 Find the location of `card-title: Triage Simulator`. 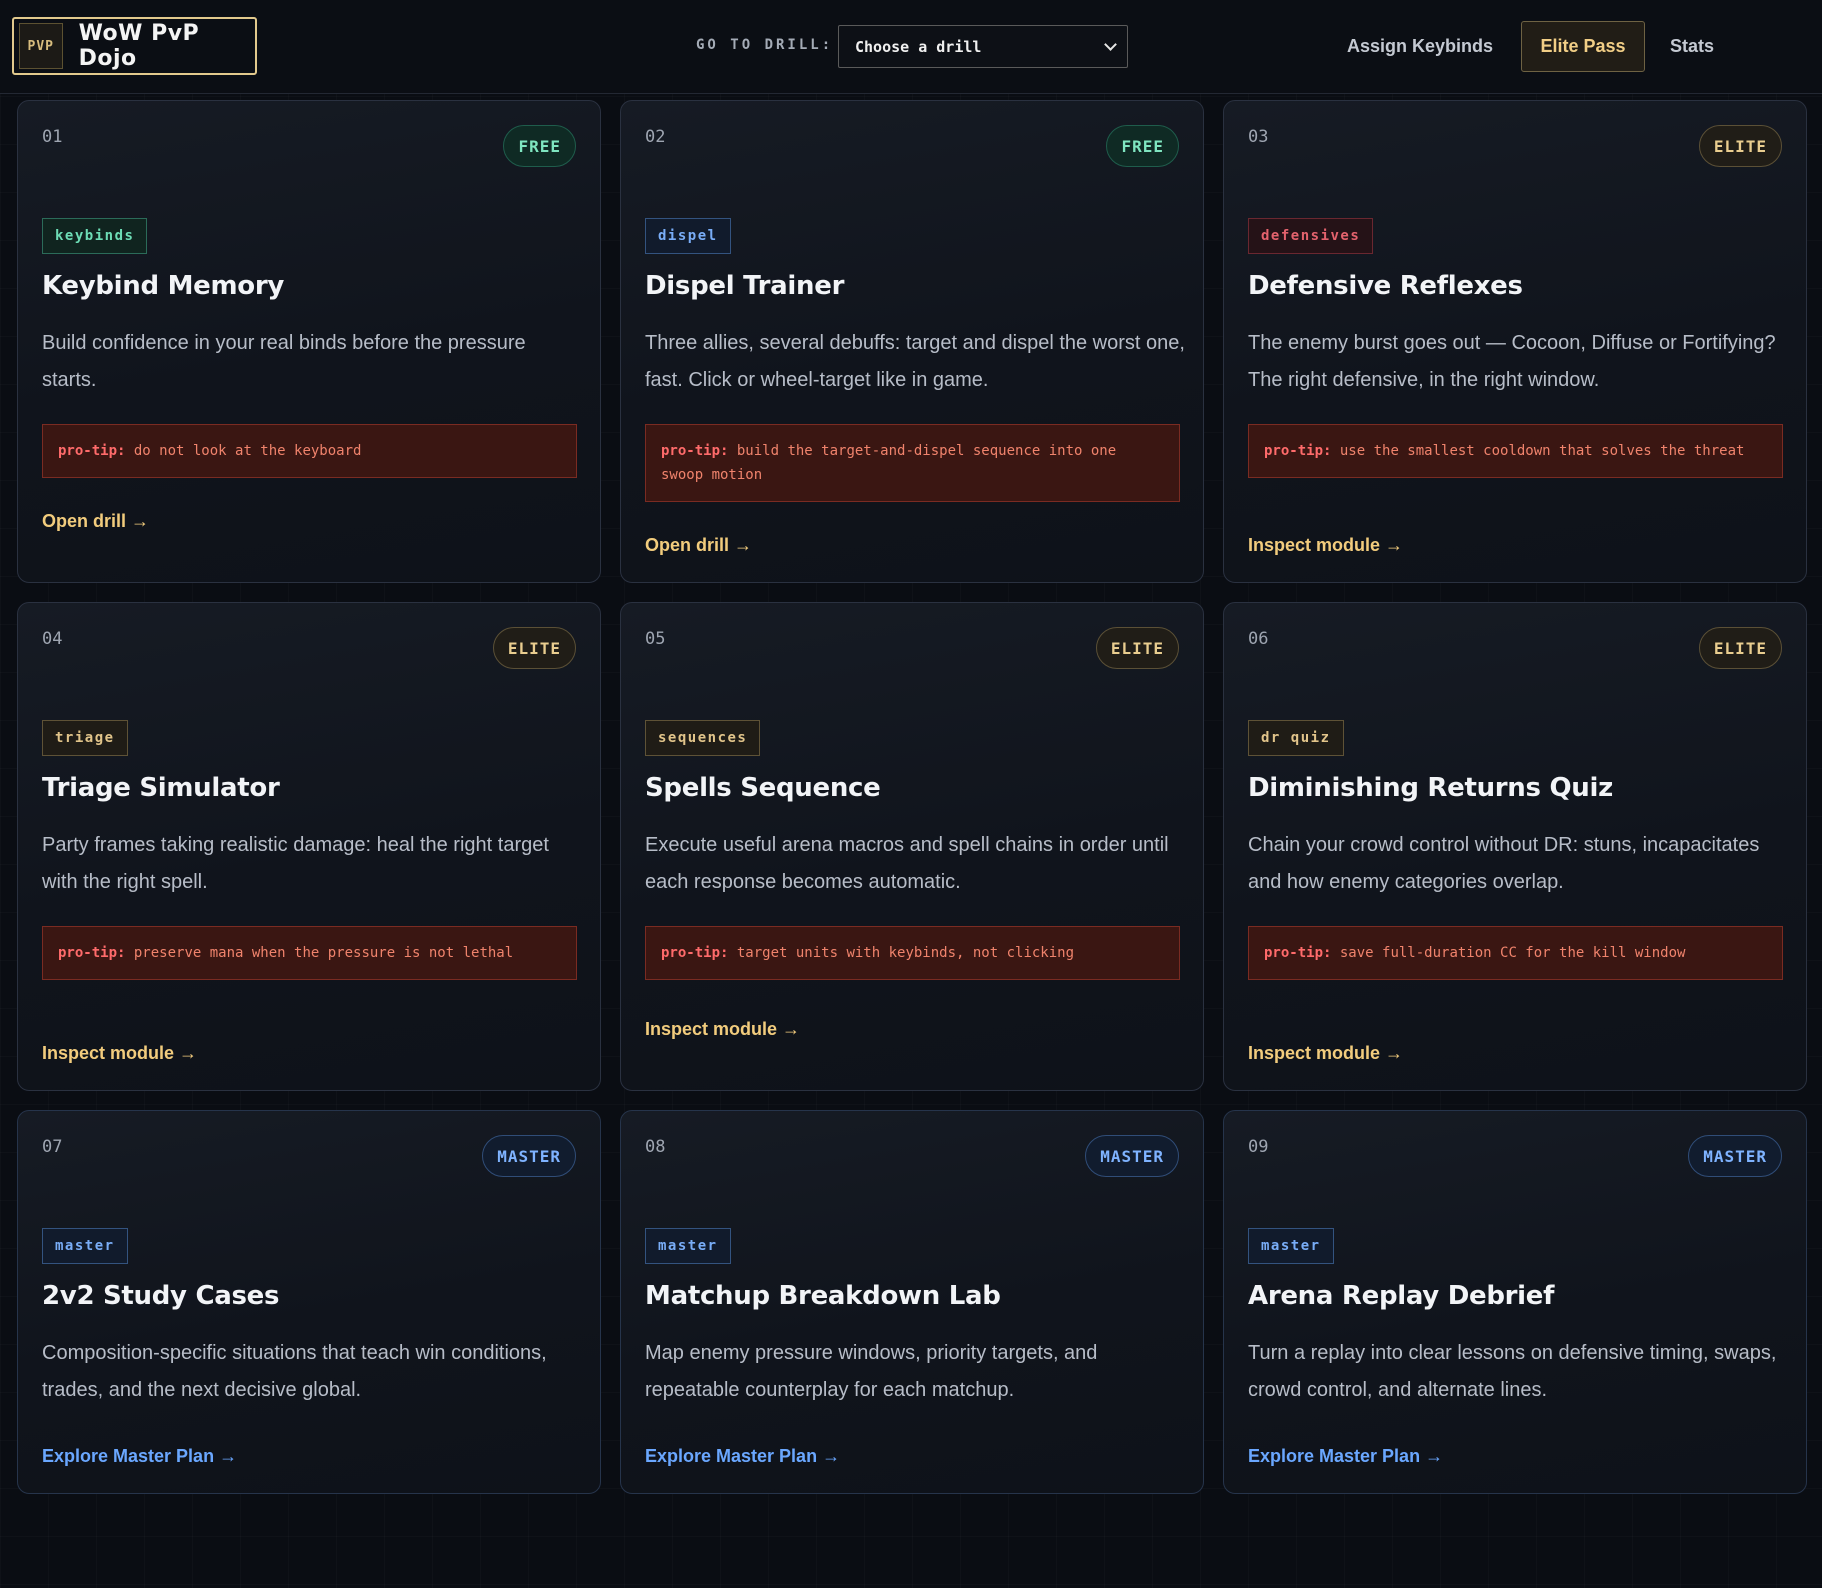

card-title: Triage Simulator is located at coordinates (161, 788).